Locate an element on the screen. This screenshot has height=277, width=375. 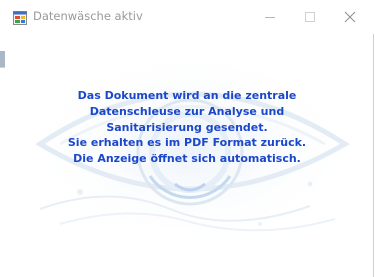
windows-form-icon is located at coordinates (20, 17).